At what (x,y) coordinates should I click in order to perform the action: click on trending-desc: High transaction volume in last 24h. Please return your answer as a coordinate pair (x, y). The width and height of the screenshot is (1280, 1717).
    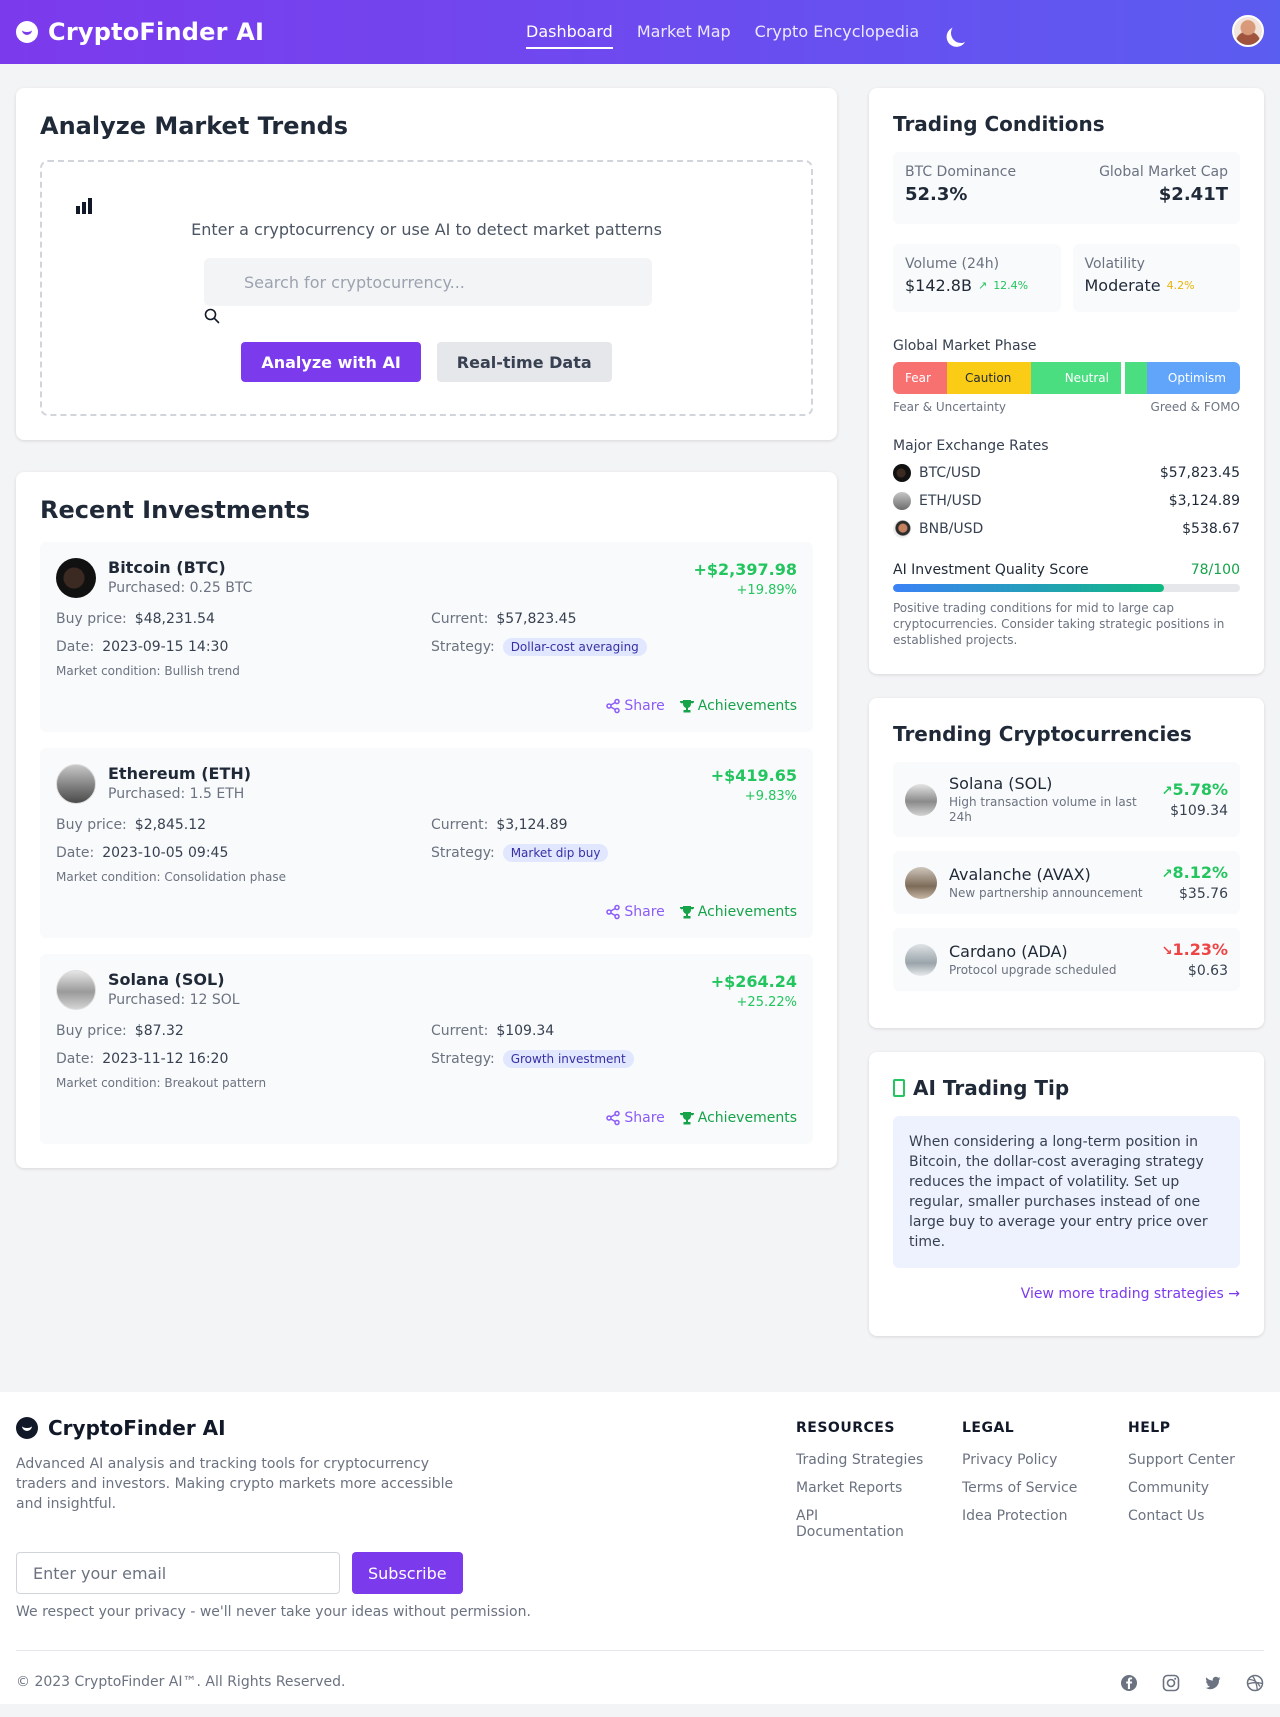
    Looking at the image, I should click on (1043, 809).